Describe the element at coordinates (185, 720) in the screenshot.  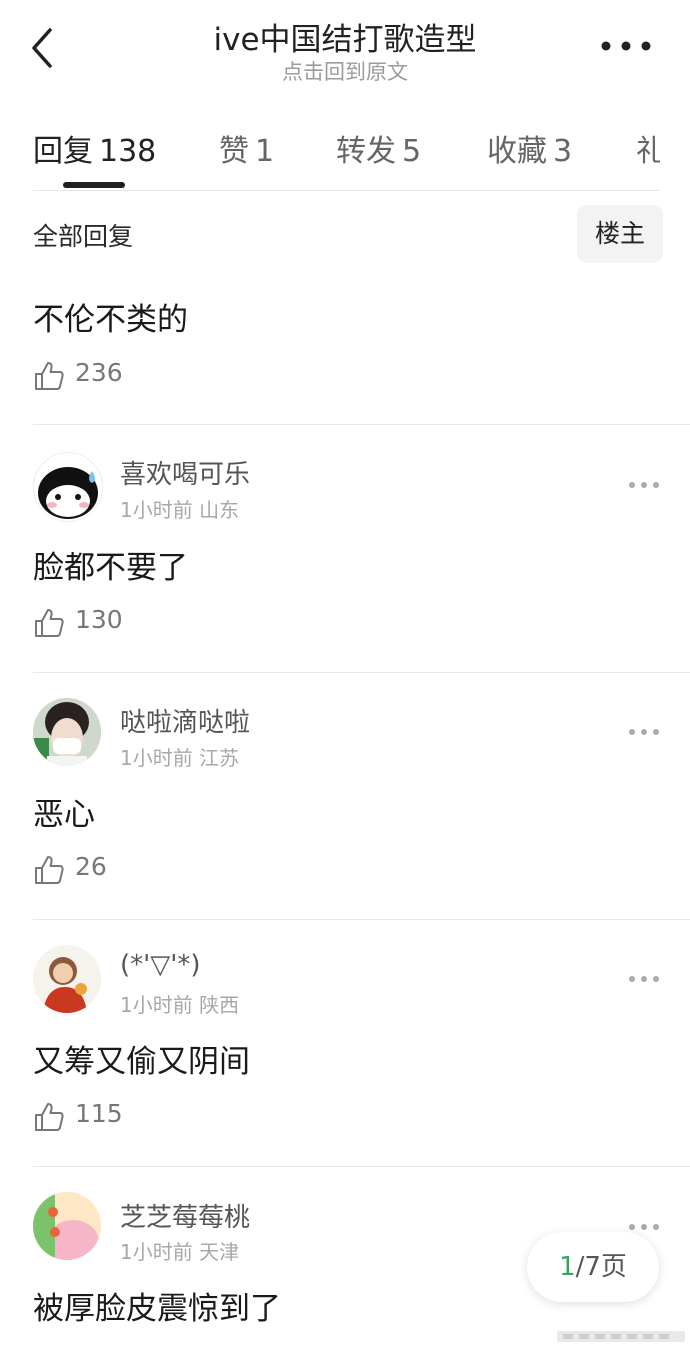
I see `username: 哒啦滴哒啦` at that location.